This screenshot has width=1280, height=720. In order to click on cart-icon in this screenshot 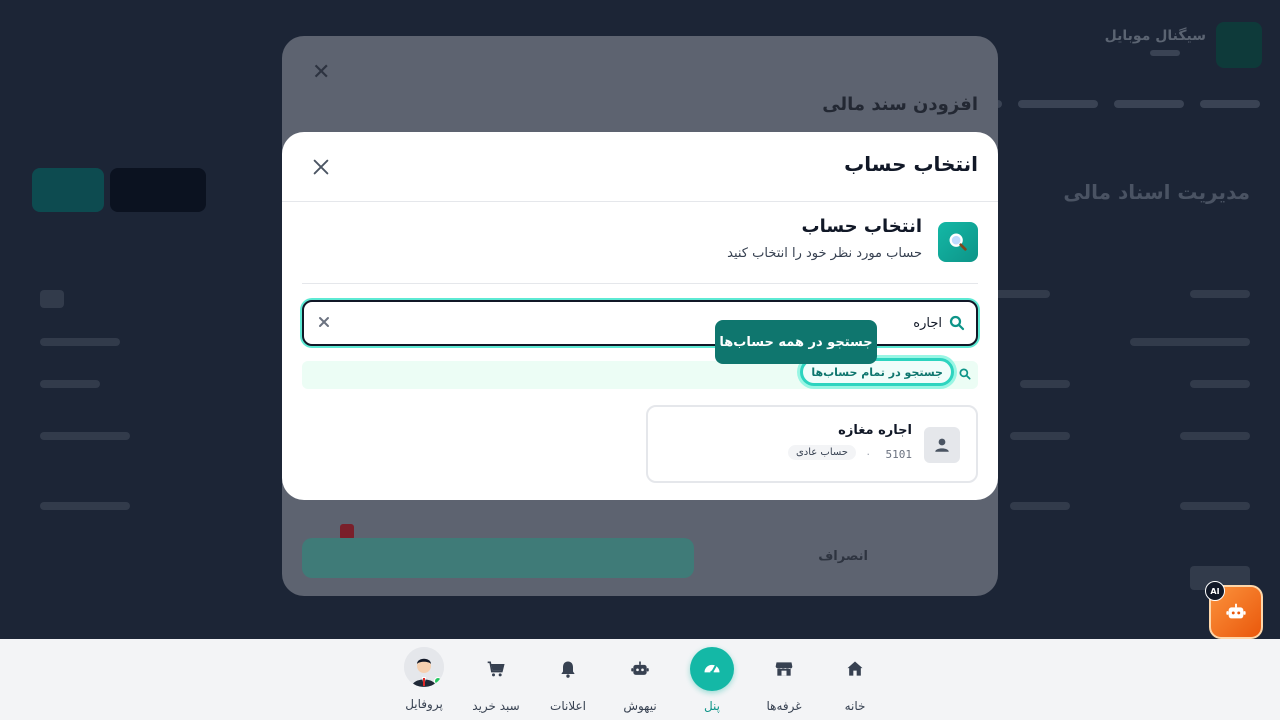, I will do `click(496, 669)`.